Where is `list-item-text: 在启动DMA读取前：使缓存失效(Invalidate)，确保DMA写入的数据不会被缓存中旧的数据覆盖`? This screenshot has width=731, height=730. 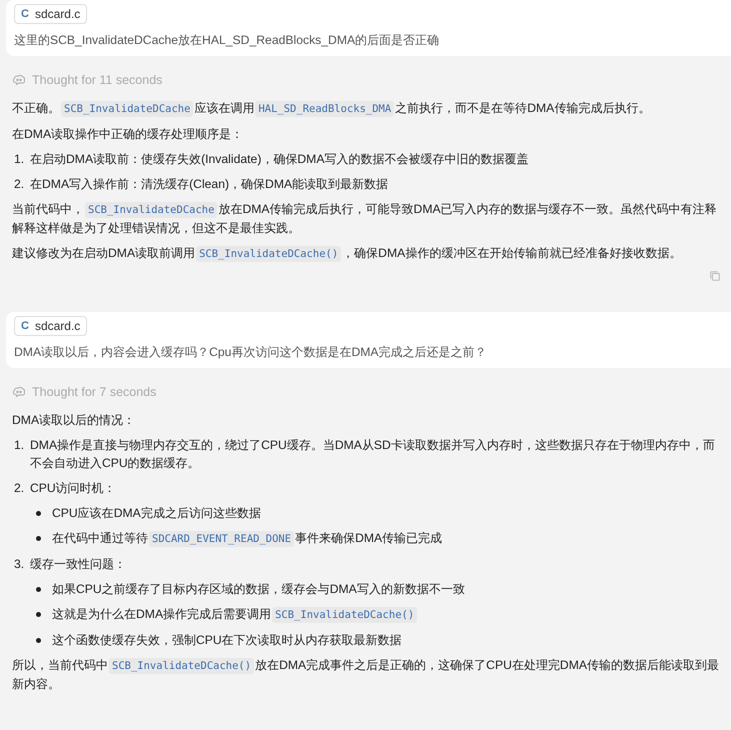
list-item-text: 在启动DMA读取前：使缓存失效(Invalidate)，确保DMA写入的数据不会被缓存中旧的数据覆盖 is located at coordinates (280, 159).